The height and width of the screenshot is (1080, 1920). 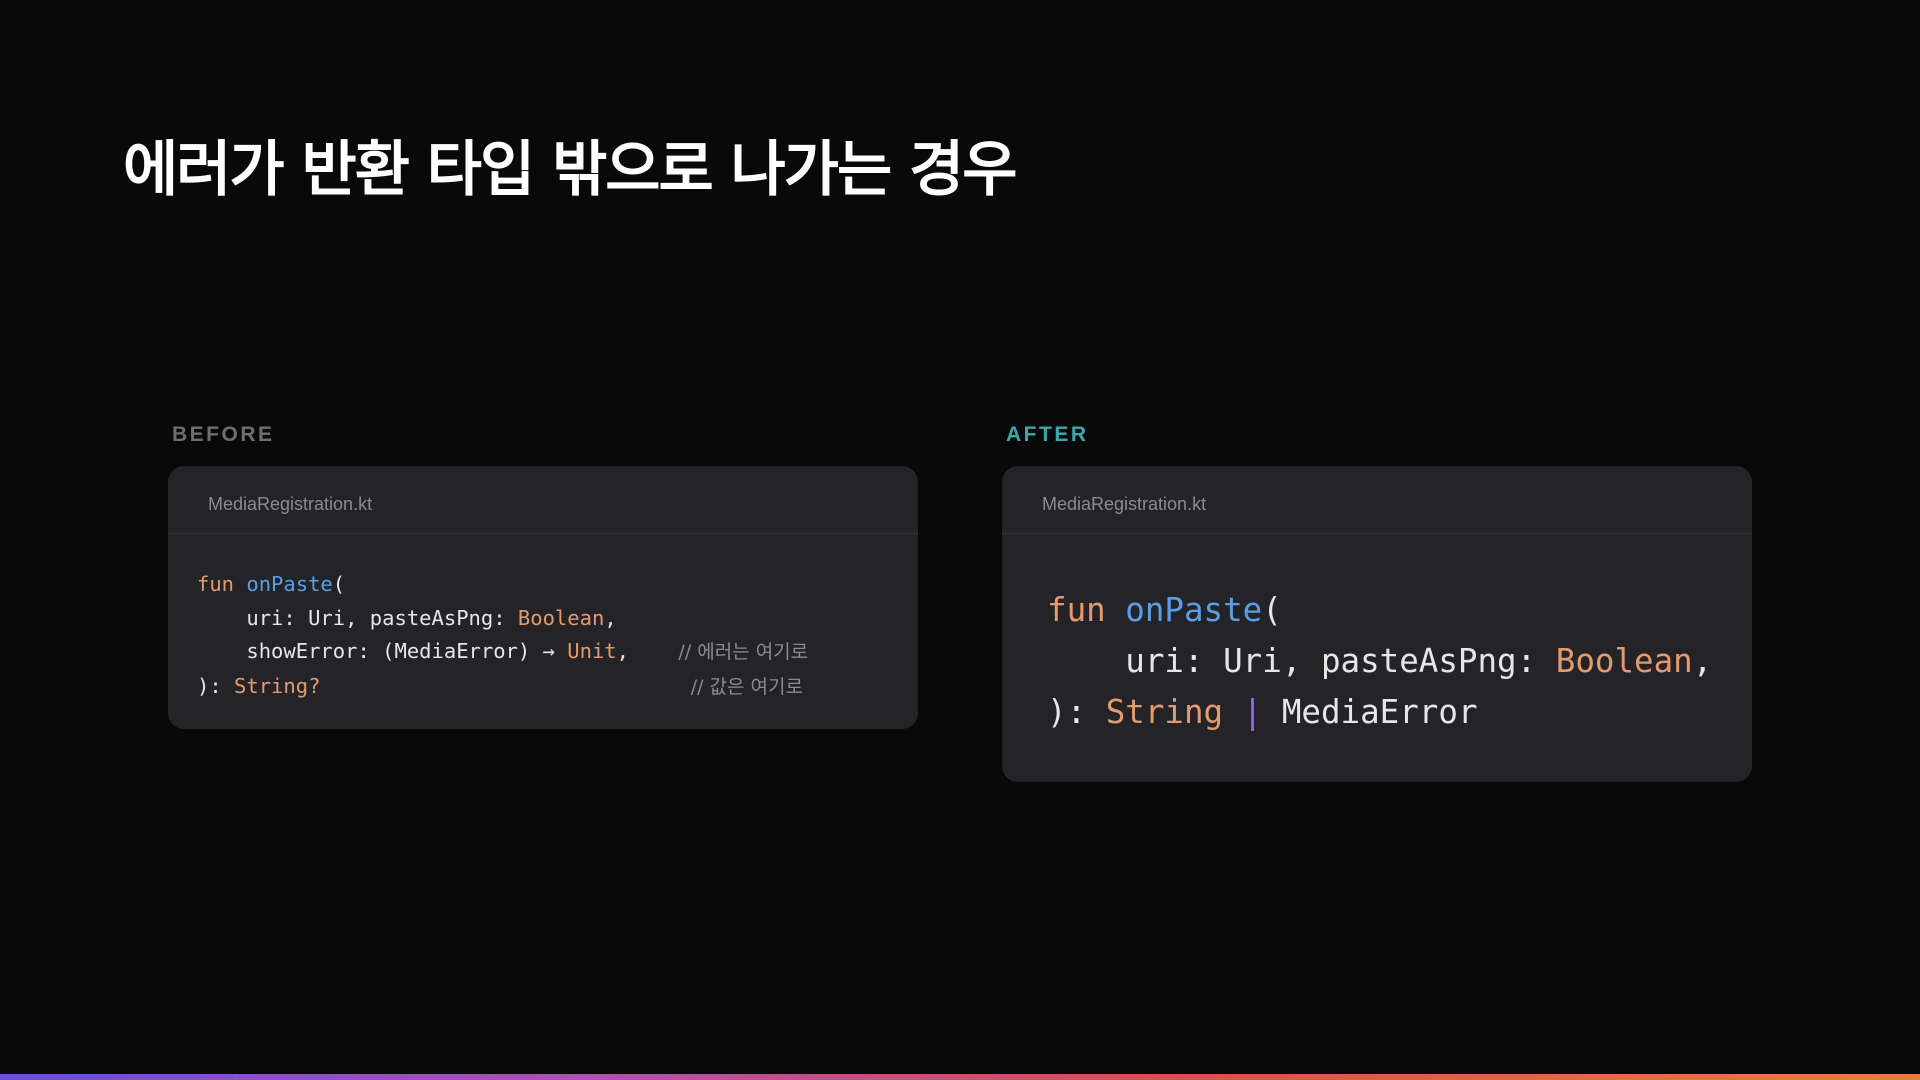 I want to click on code-comment: // 에러는 여기로, so click(x=743, y=652).